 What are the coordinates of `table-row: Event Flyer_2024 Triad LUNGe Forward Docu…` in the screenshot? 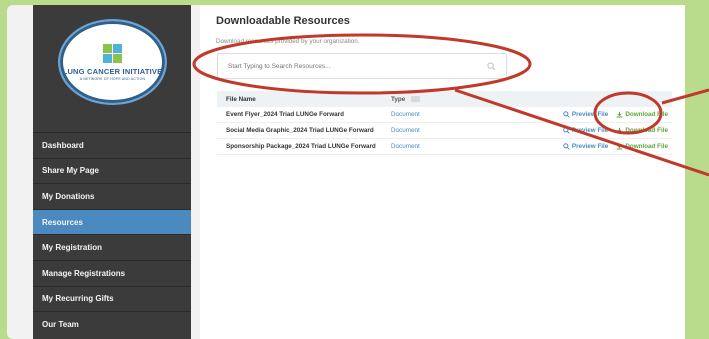 It's located at (444, 115).